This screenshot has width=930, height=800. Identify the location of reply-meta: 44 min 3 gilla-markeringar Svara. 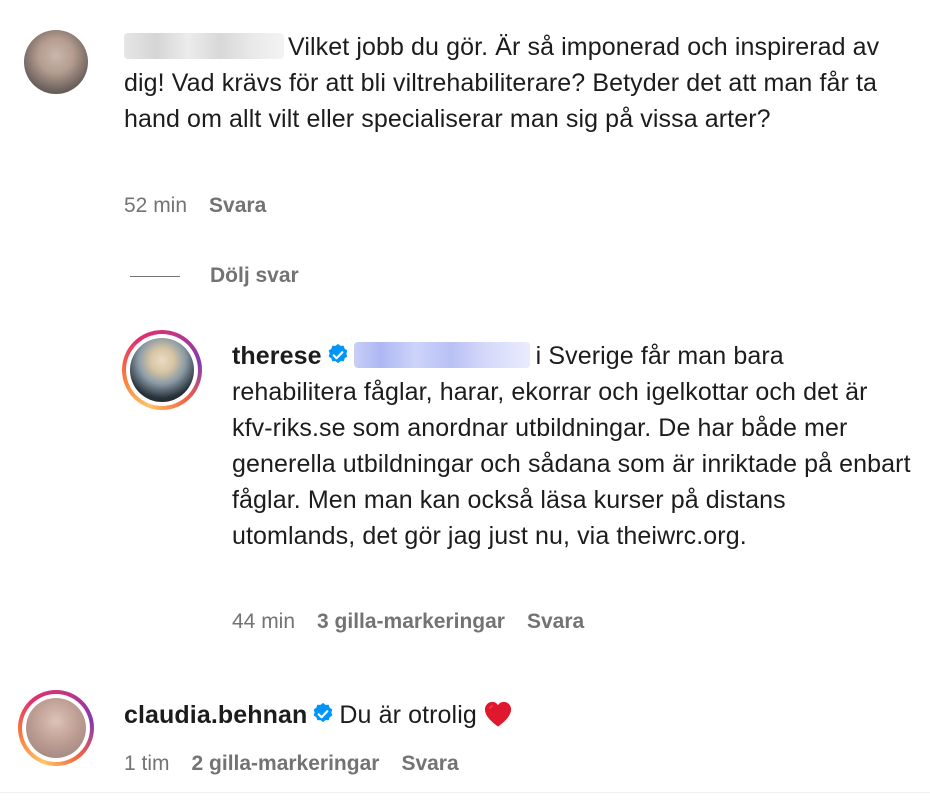
(419, 622).